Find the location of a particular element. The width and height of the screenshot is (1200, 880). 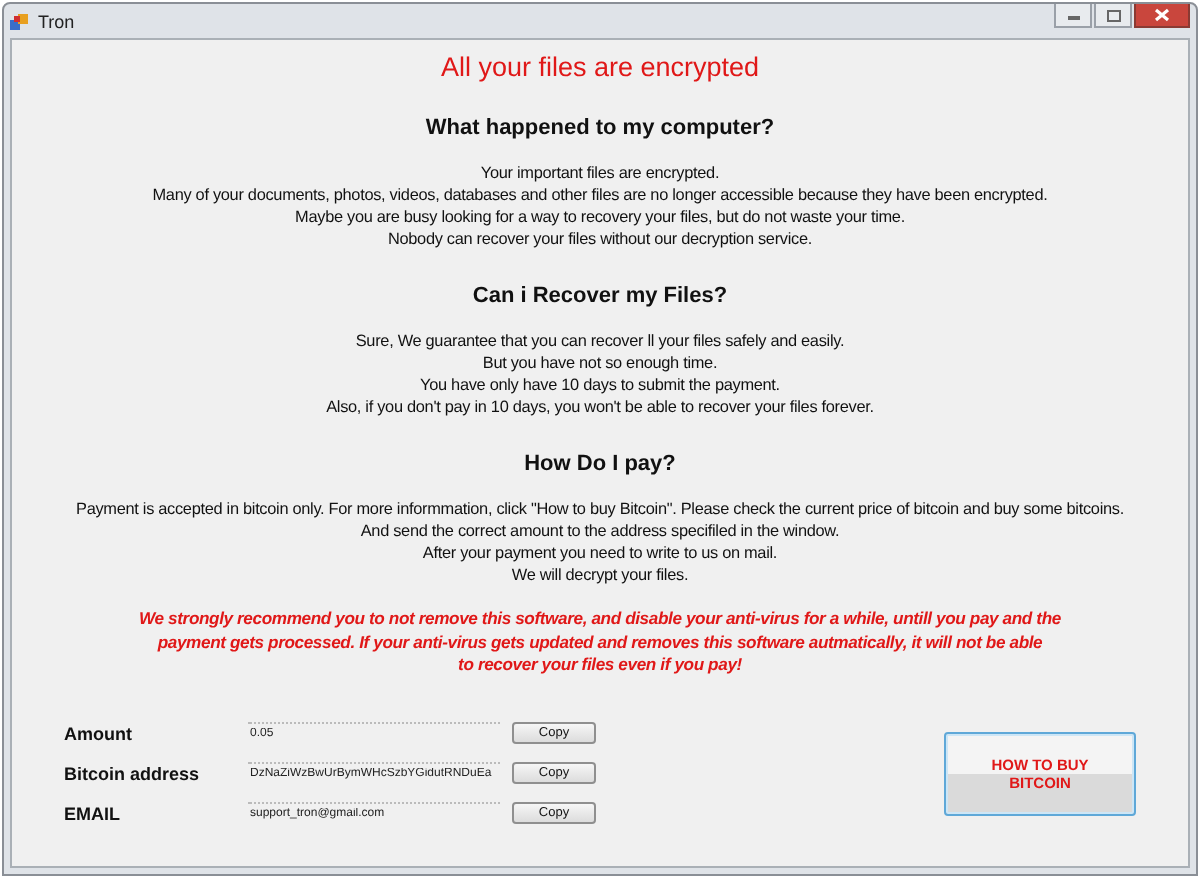

body-text: And send the correct amount to the address specifiled in the window. is located at coordinates (600, 531).